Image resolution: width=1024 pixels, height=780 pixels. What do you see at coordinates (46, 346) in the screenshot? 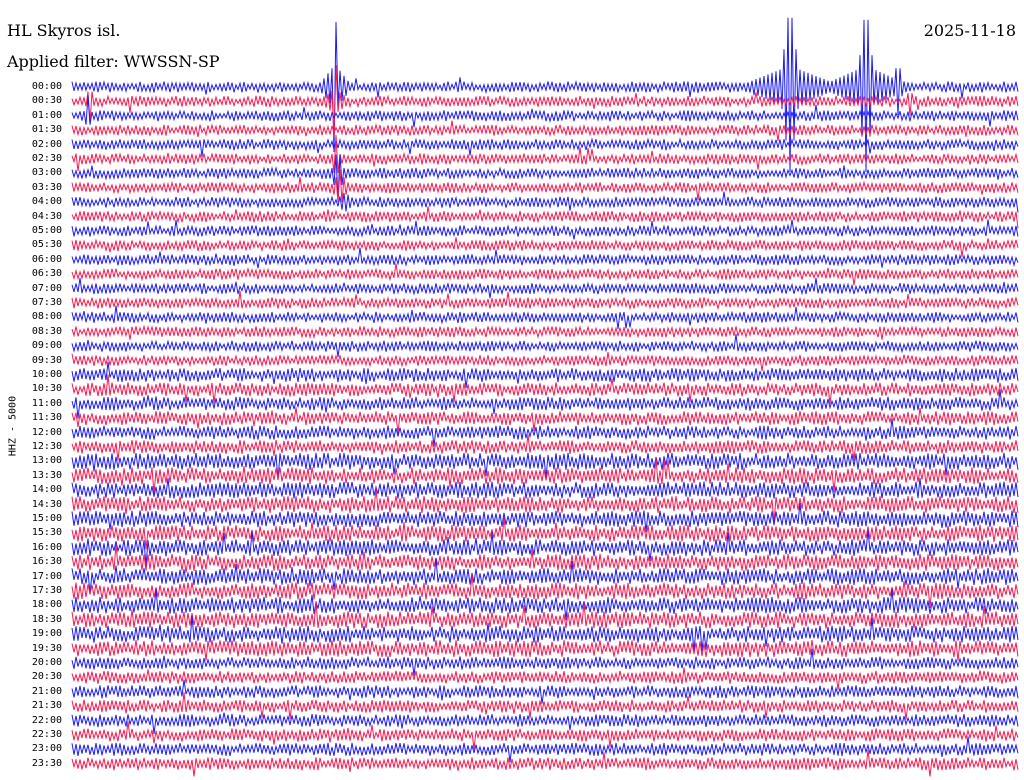
I see `row-label-0900: 09:00` at bounding box center [46, 346].